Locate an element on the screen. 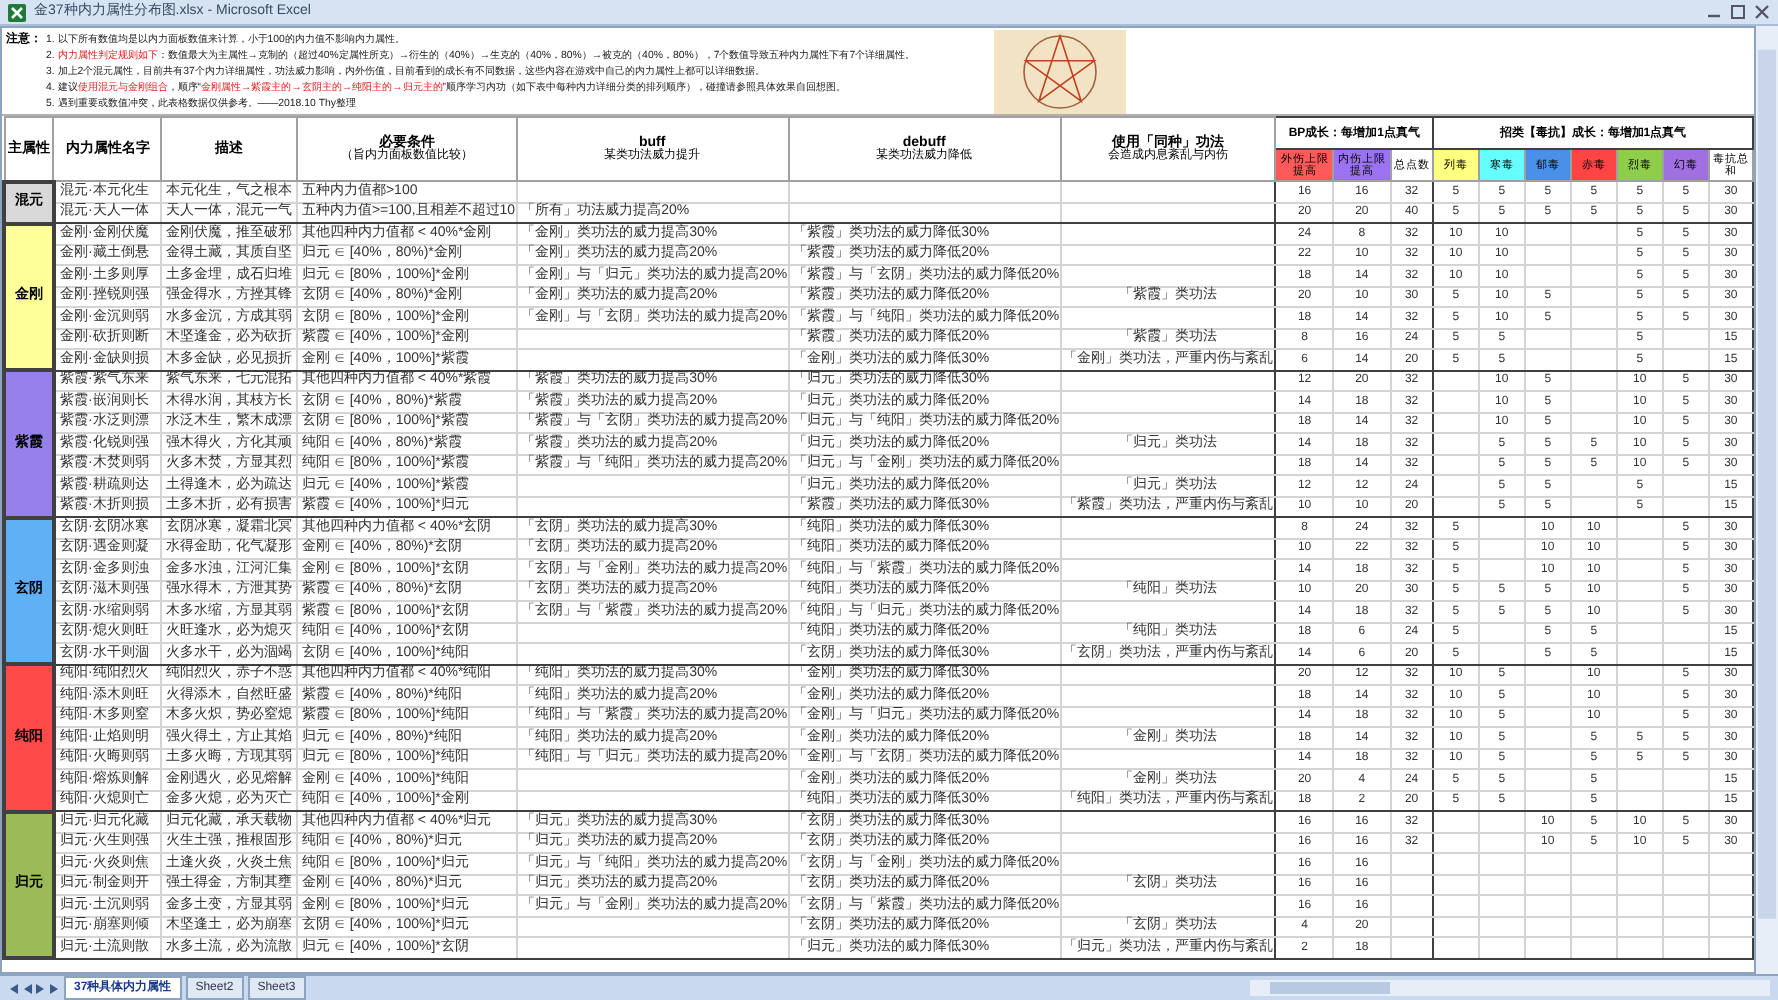 The height and width of the screenshot is (1000, 1778). close-icon is located at coordinates (1762, 12).